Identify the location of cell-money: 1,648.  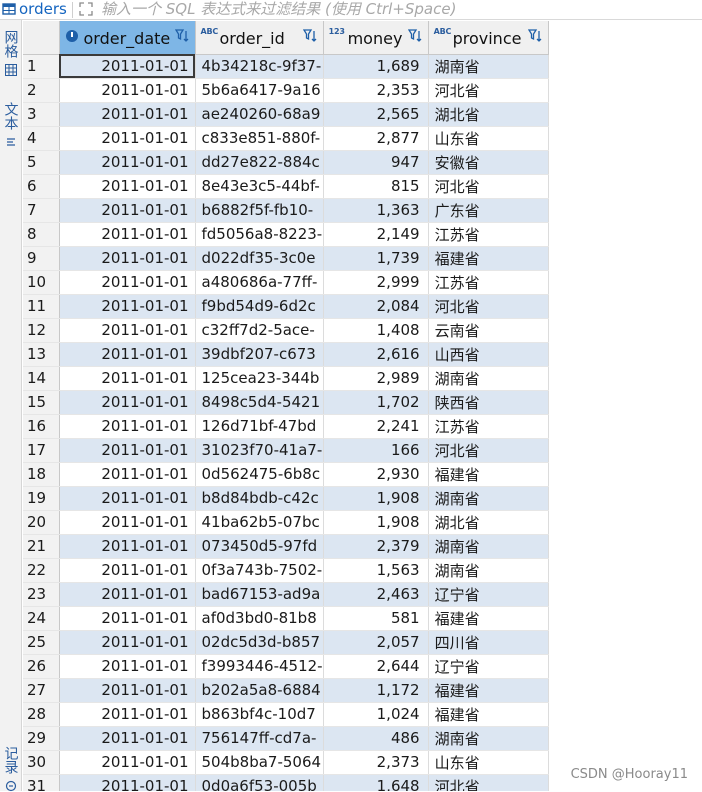
(376, 782).